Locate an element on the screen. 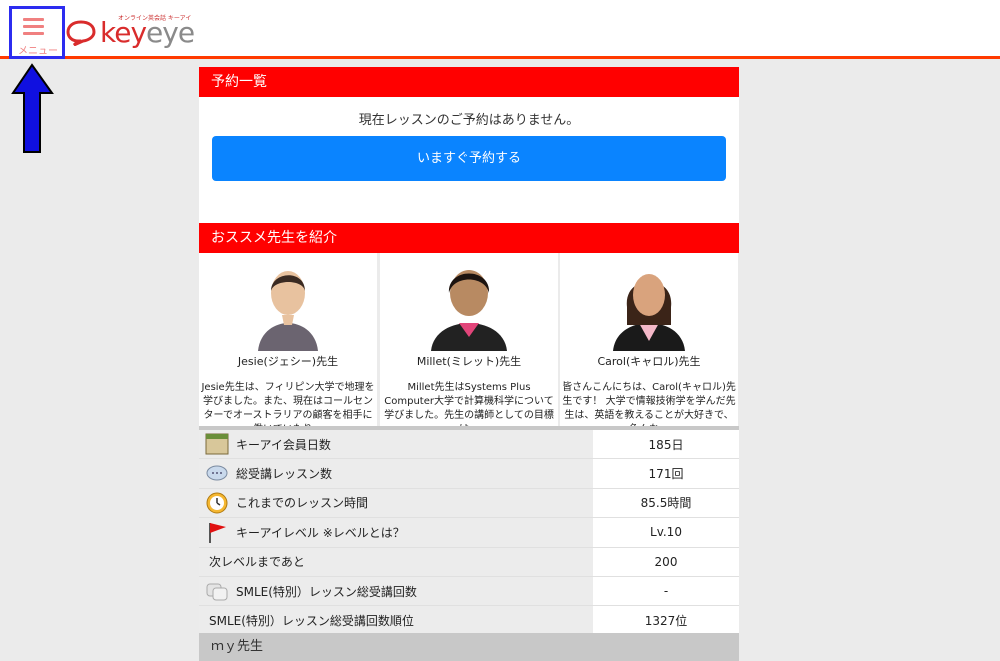 The image size is (1000, 661). flag-icon is located at coordinates (217, 533).